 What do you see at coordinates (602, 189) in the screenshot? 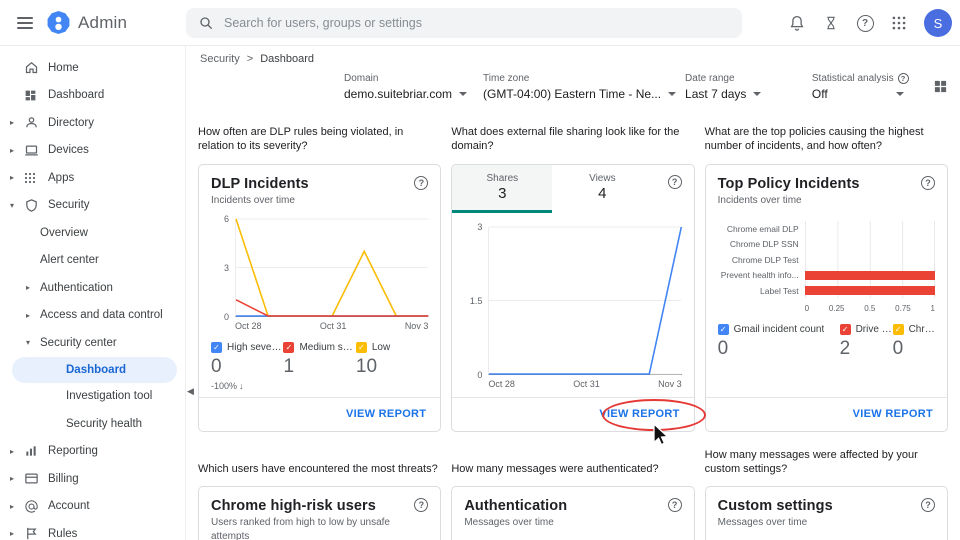
I see `tab-views: Views 4` at bounding box center [602, 189].